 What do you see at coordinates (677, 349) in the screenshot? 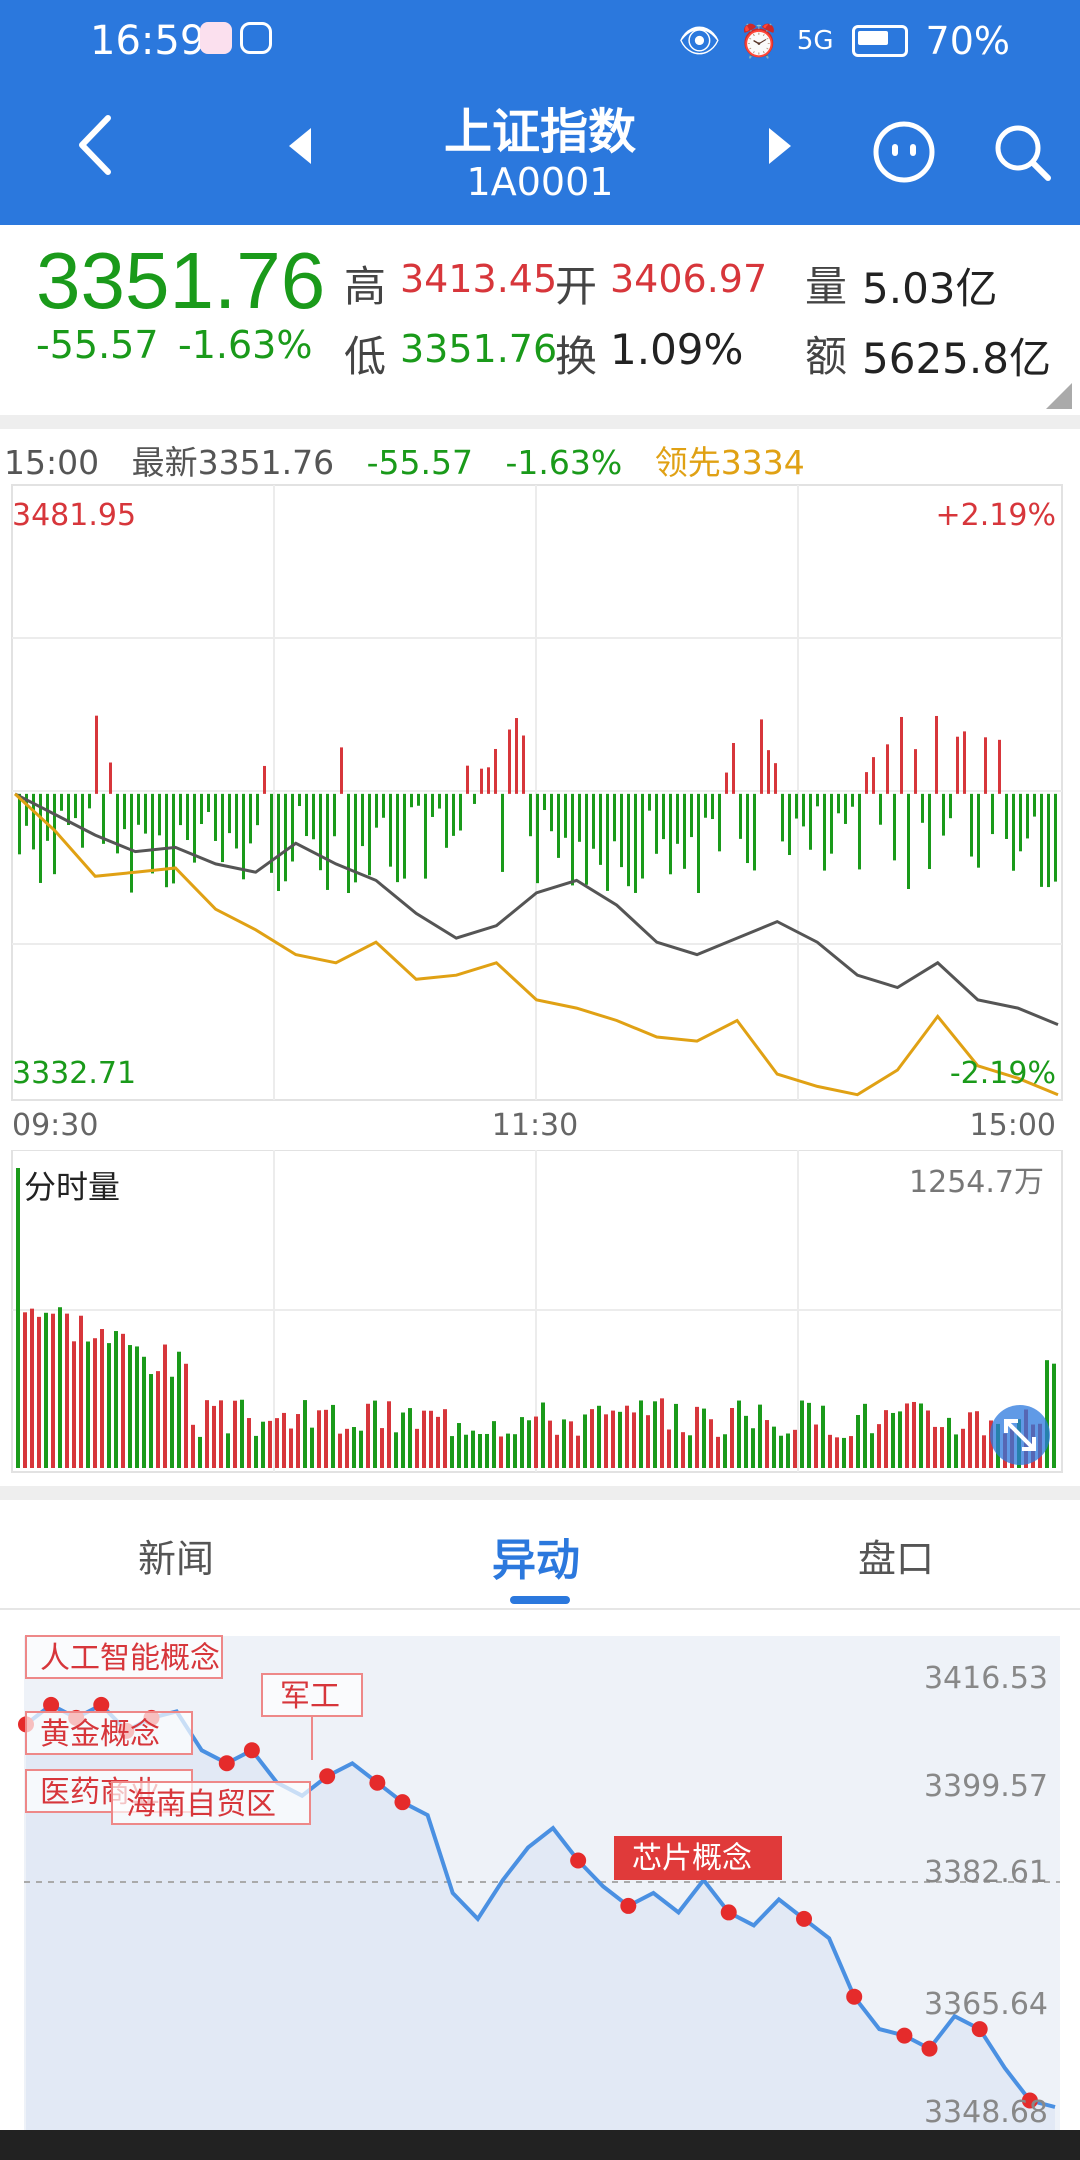
I see `turnover-value: 1.09%` at bounding box center [677, 349].